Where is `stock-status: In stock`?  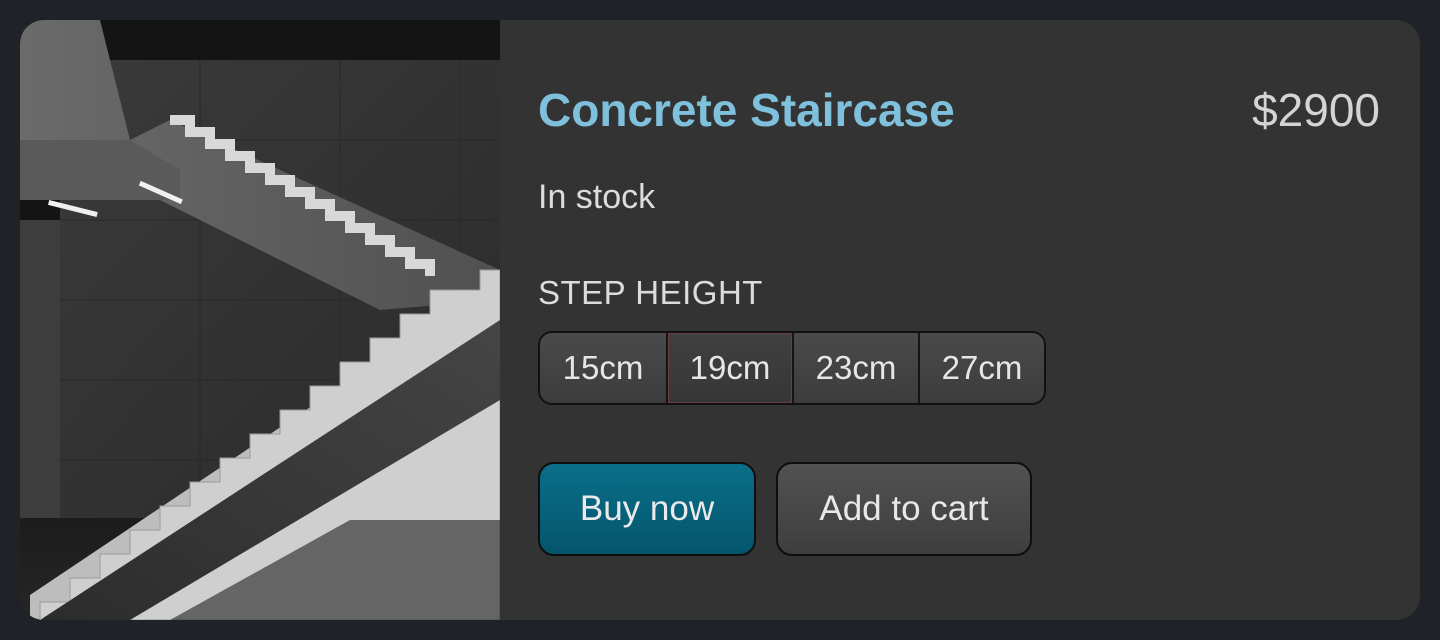 stock-status: In stock is located at coordinates (597, 197).